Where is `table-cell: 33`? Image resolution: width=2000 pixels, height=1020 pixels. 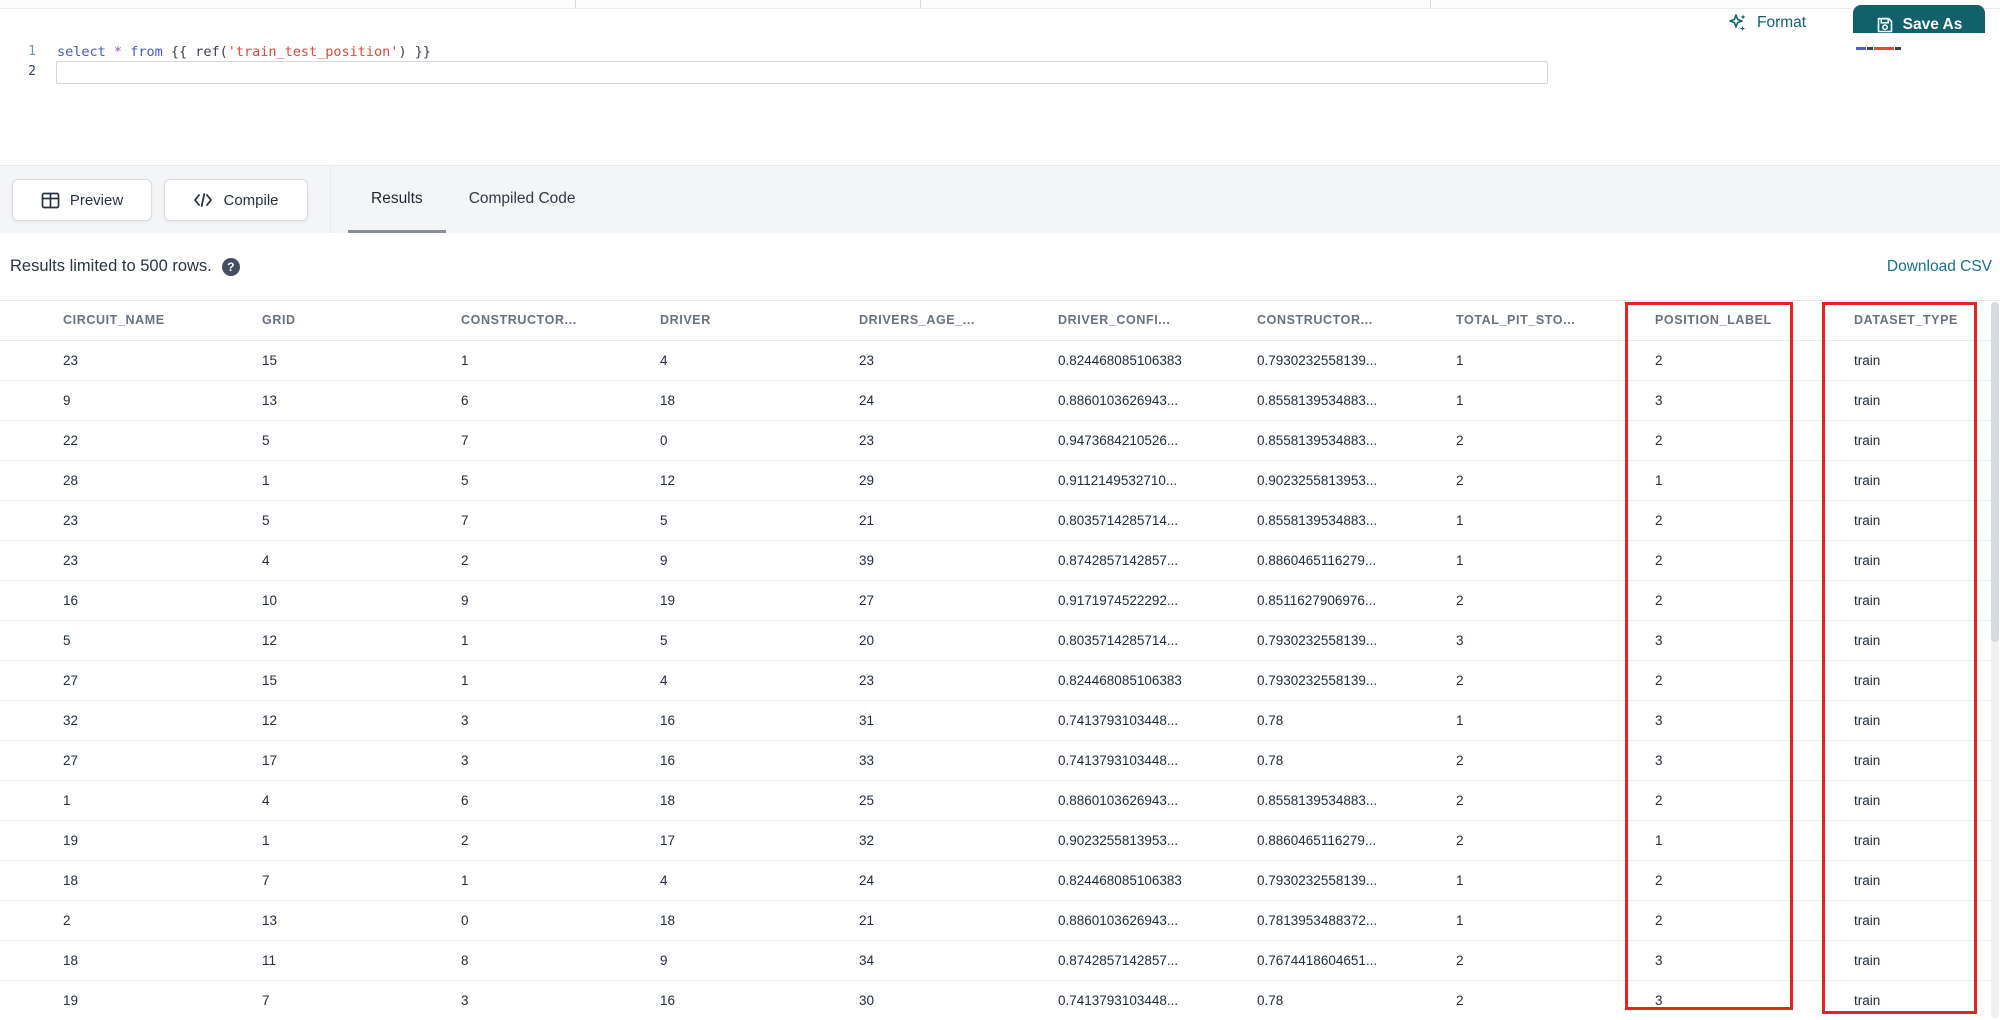
table-cell: 33 is located at coordinates (867, 760).